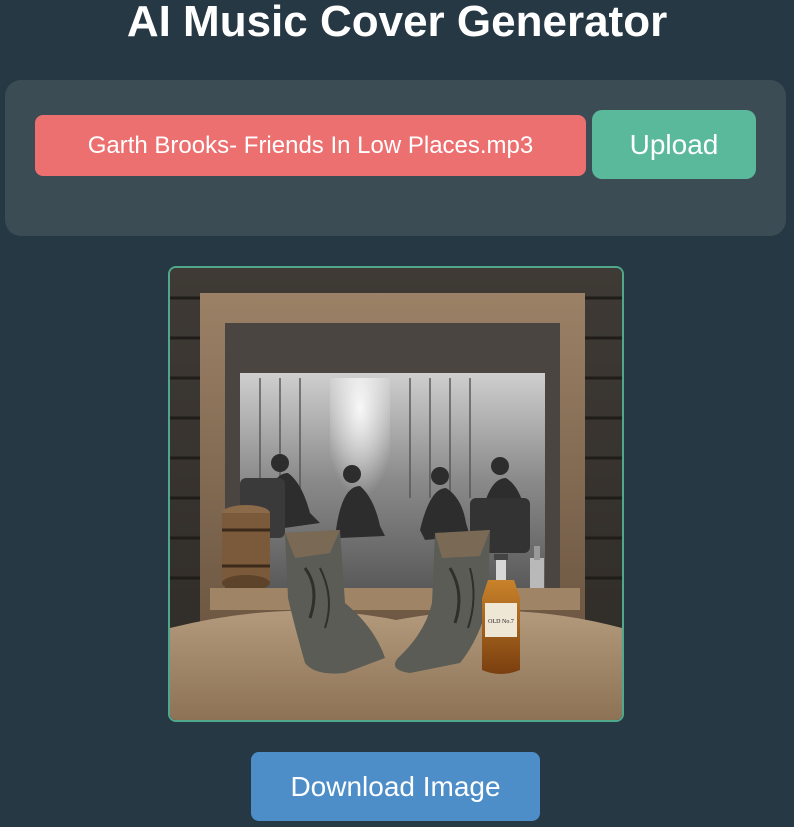  Describe the element at coordinates (397, 23) in the screenshot. I see `page-title: AI Music Cover Generator` at that location.